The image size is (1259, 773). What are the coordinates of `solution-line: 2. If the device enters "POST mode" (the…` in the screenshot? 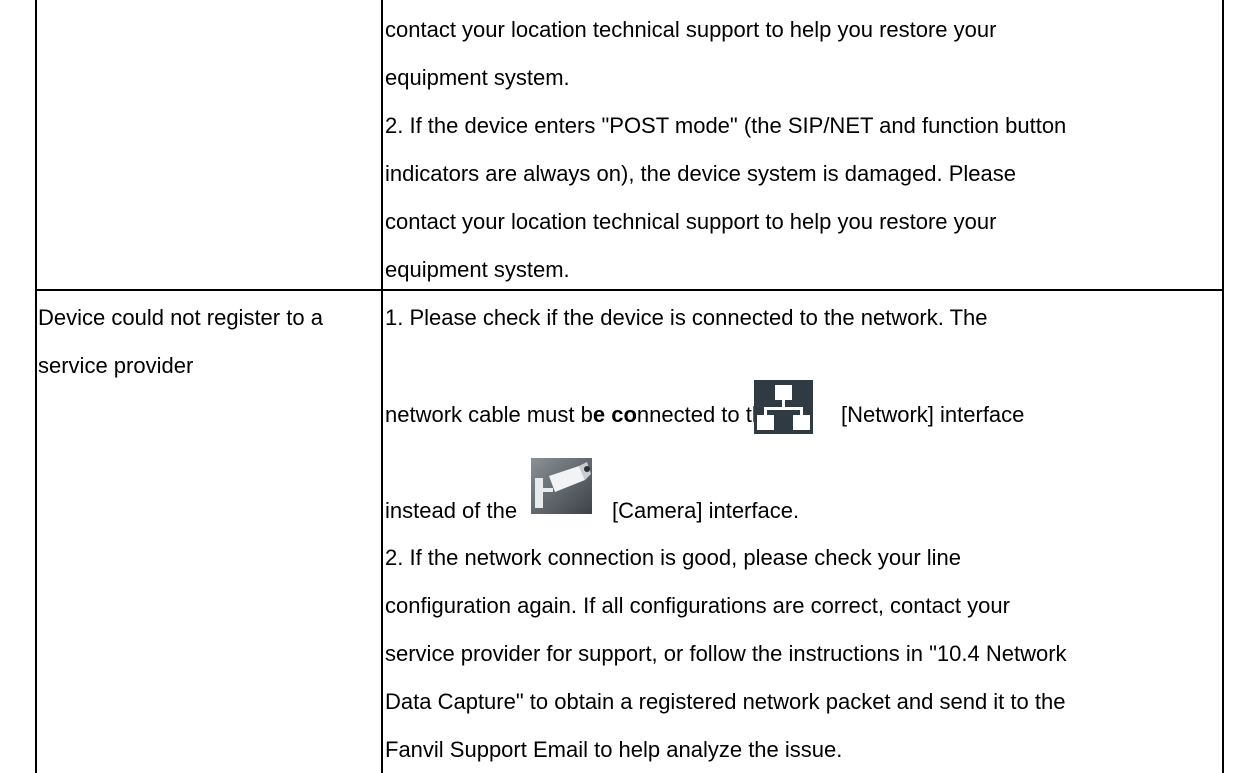 It's located at (726, 125).